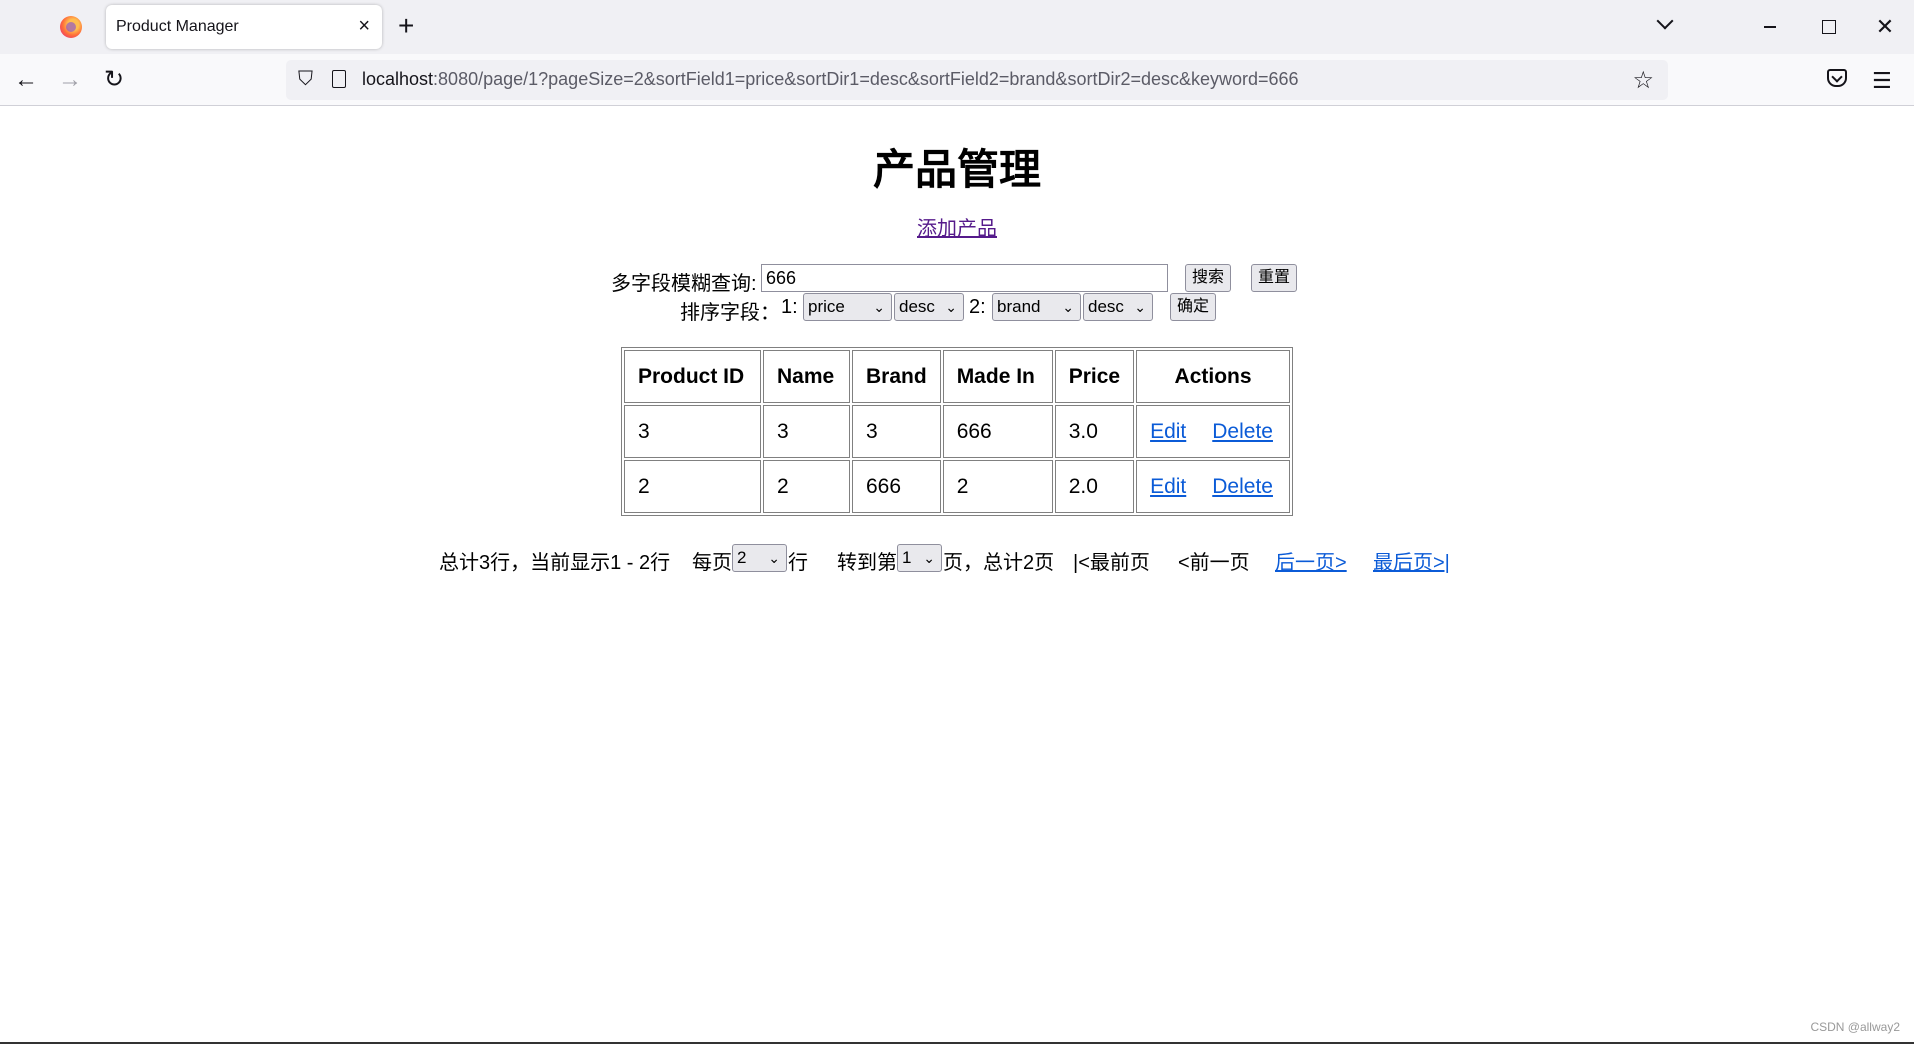 Image resolution: width=1914 pixels, height=1044 pixels. I want to click on table-row: 3 3 3 666 3.0 Edit Delete, so click(957, 431).